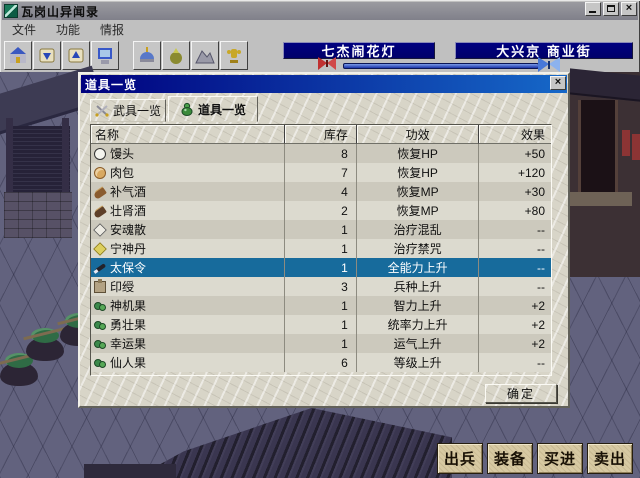 The height and width of the screenshot is (478, 640). Describe the element at coordinates (593, 9) in the screenshot. I see `minimize-button` at that location.